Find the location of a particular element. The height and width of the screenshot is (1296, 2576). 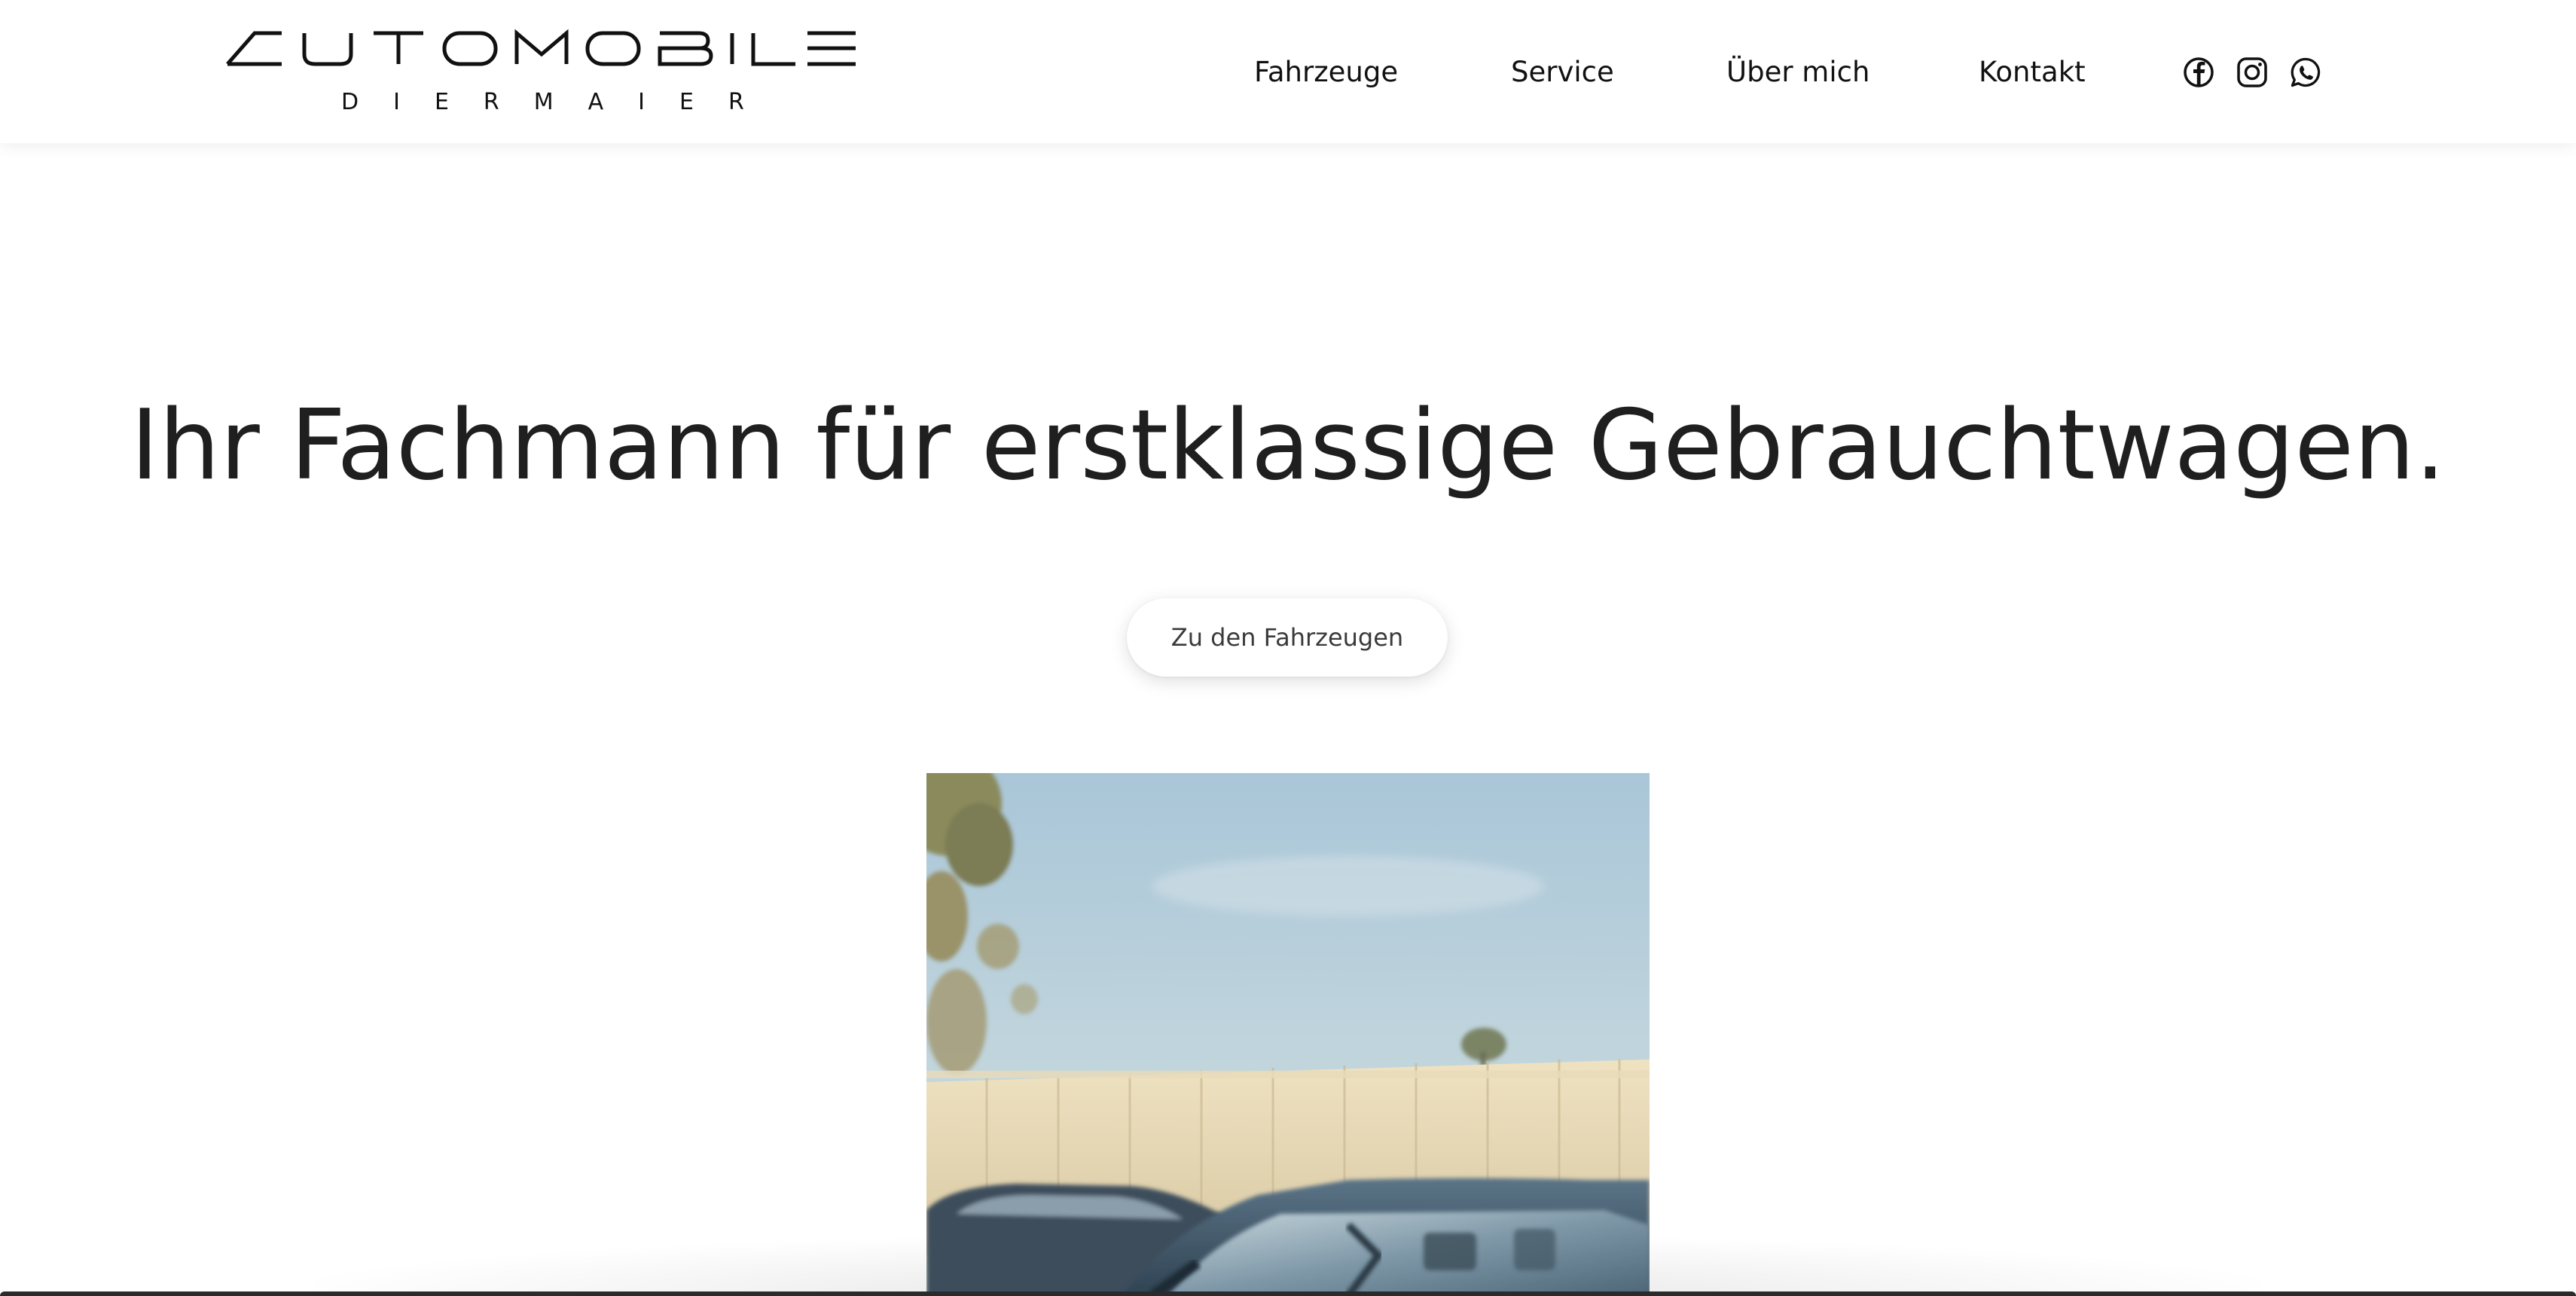

facebook-icon is located at coordinates (2198, 72).